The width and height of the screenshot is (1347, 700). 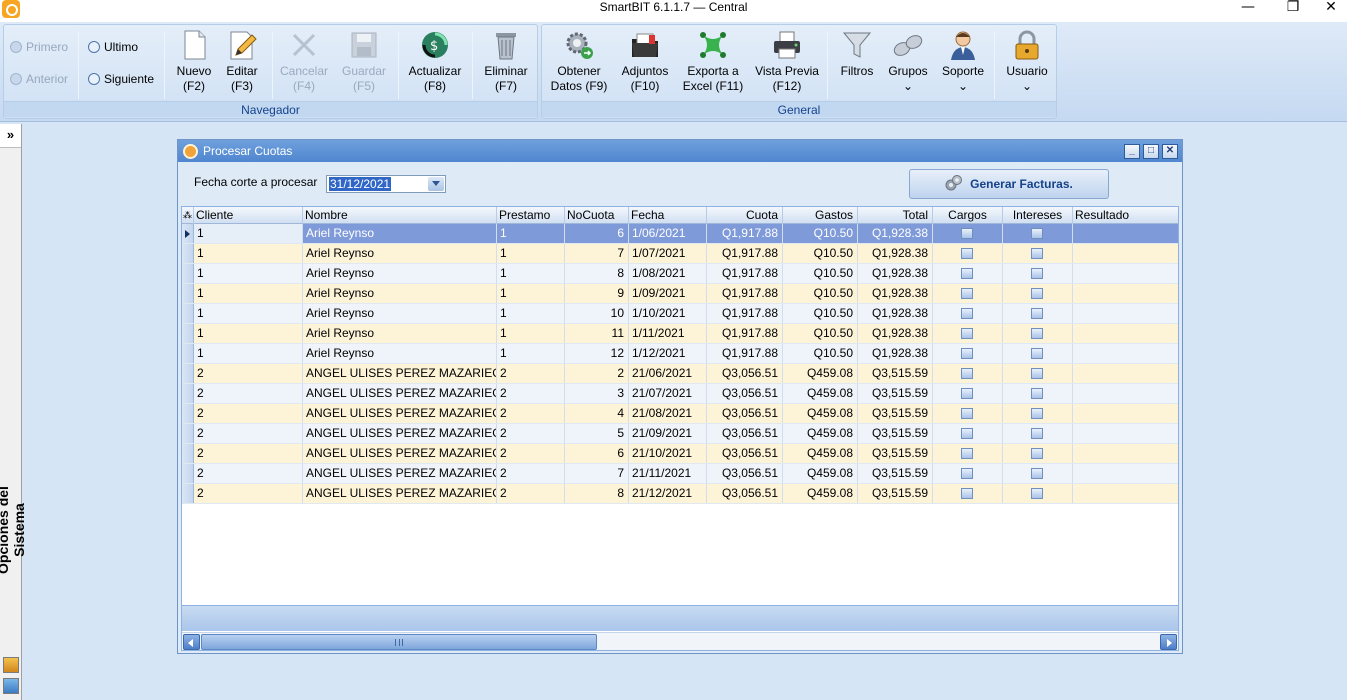 I want to click on chevron-down-icon, so click(x=436, y=184).